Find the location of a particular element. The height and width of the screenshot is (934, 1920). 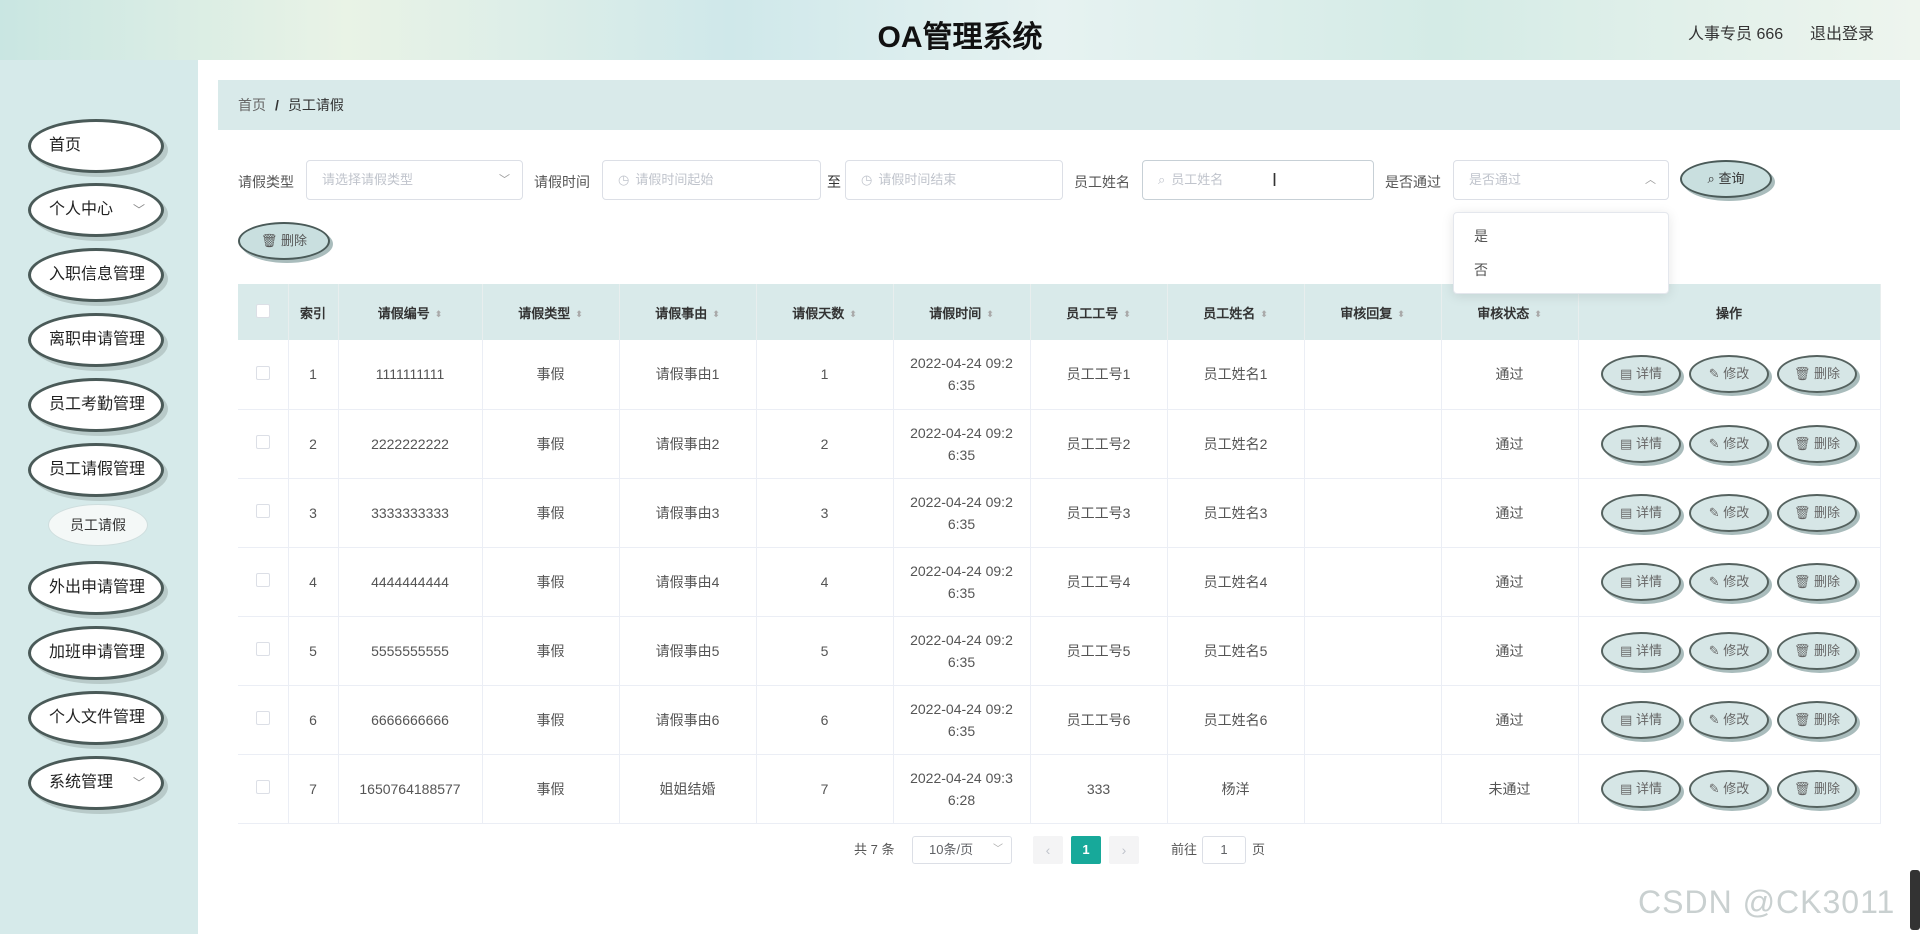

sidebar-item-label: 外出申请管理 is located at coordinates (97, 587).